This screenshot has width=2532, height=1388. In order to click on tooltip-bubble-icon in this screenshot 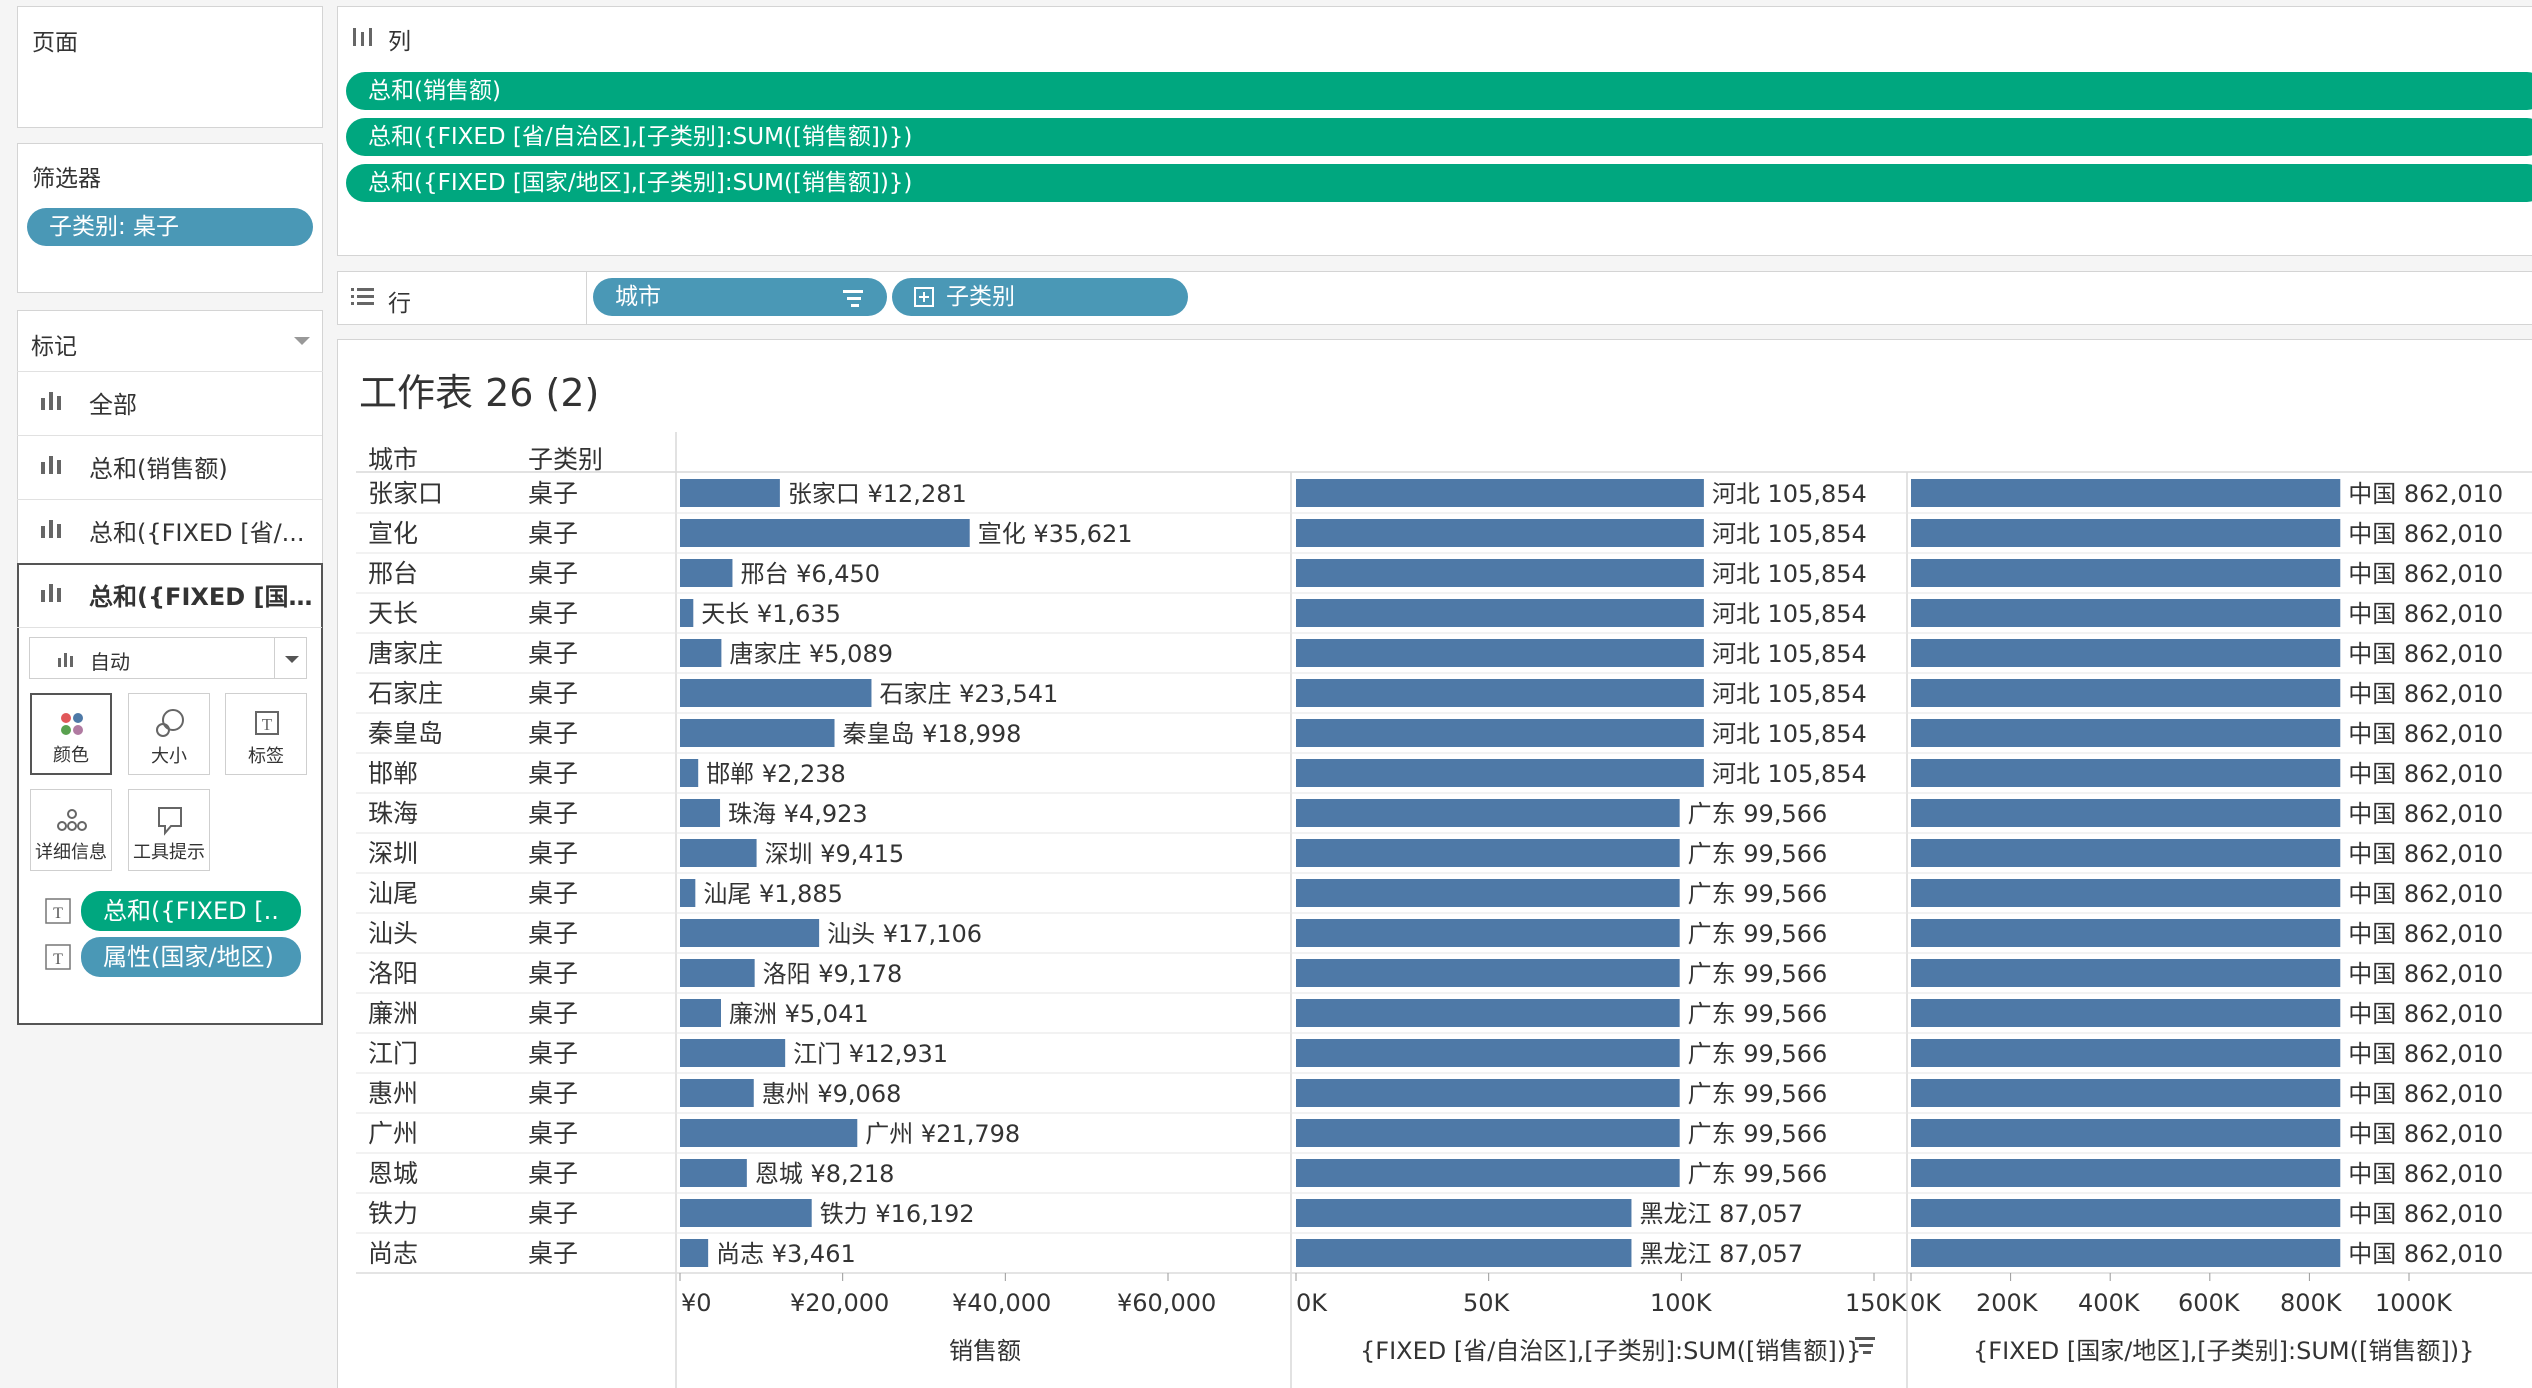, I will do `click(170, 821)`.